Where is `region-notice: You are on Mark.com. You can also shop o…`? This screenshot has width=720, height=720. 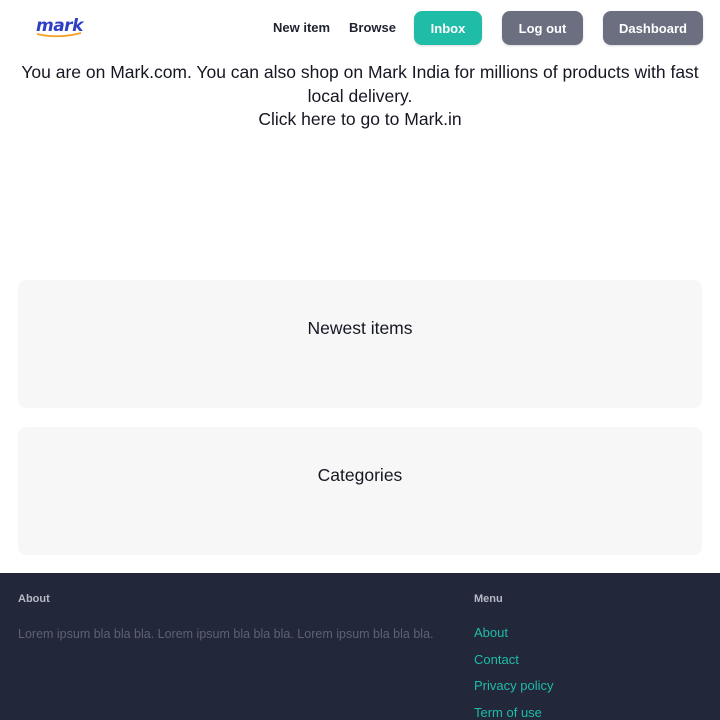
region-notice: You are on Mark.com. You can also shop o… is located at coordinates (360, 96).